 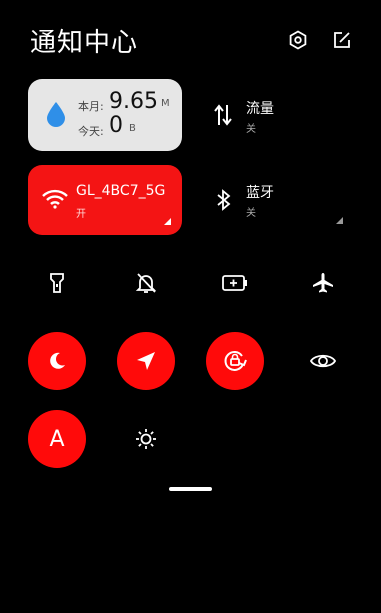 I want to click on mute-icon, so click(x=146, y=283).